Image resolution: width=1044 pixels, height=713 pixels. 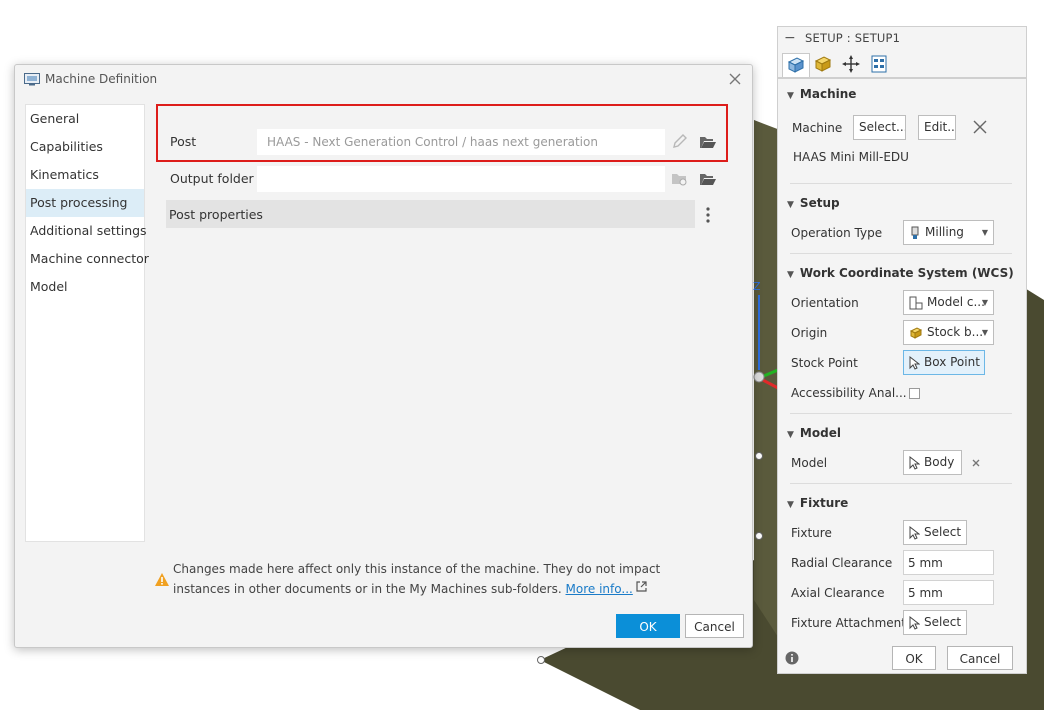 I want to click on model-label: Model, so click(x=809, y=463).